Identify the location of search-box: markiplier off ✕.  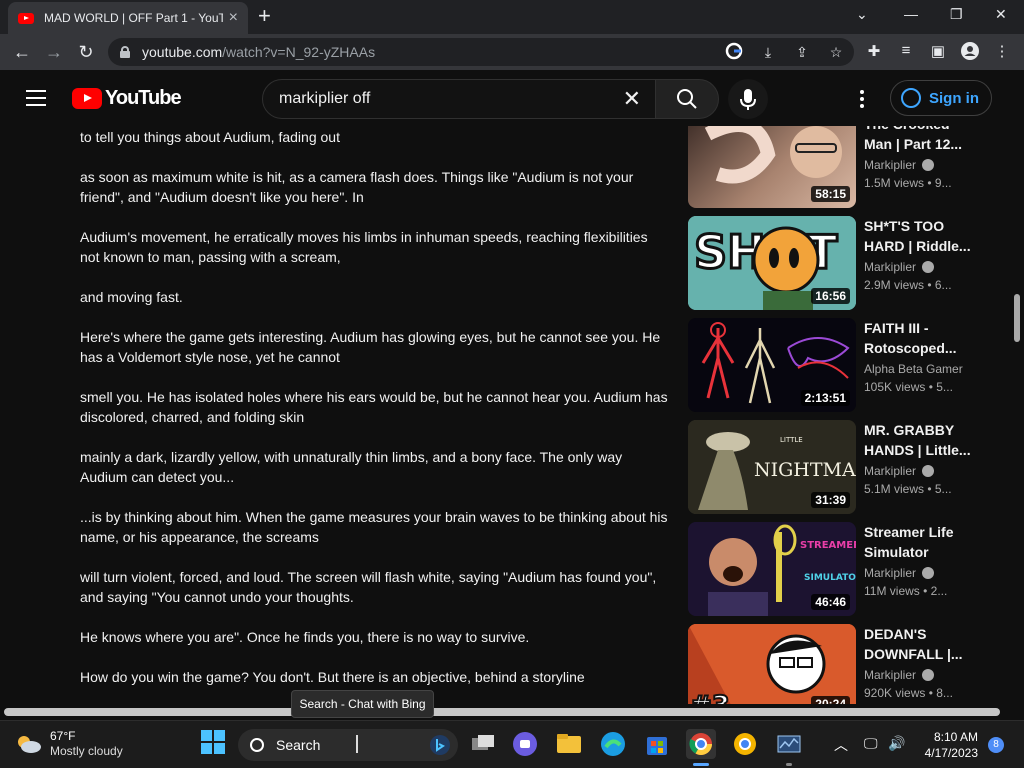
(459, 99).